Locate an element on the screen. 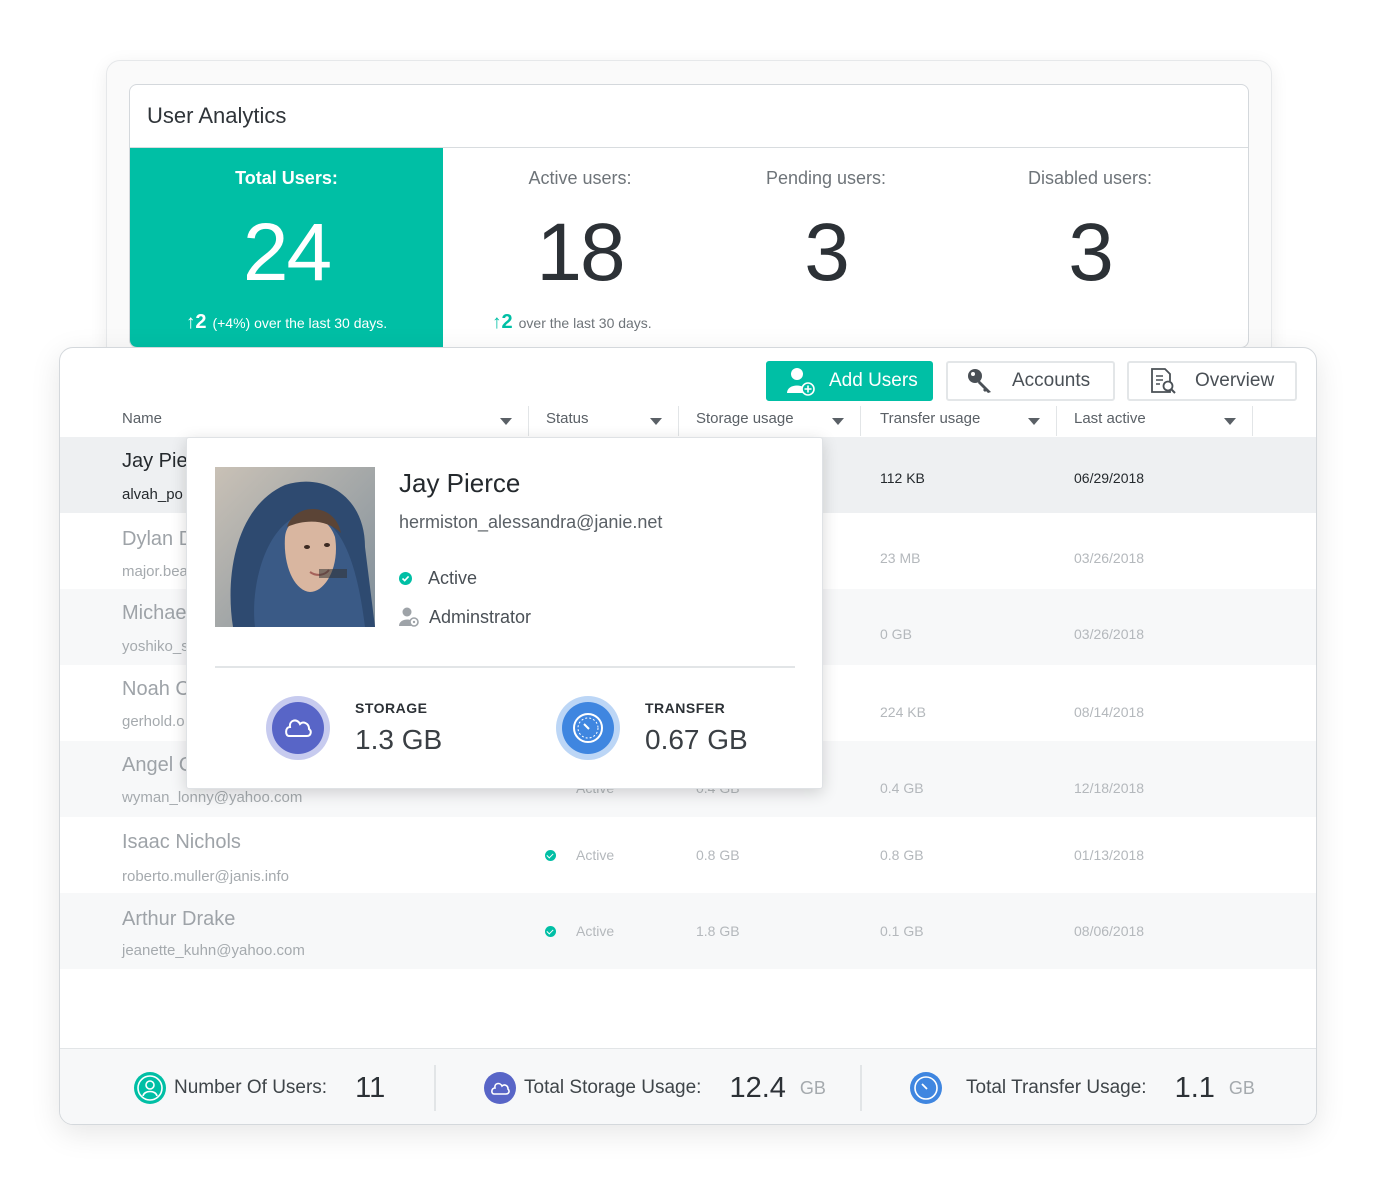 This screenshot has height=1188, width=1376. disabled-users-stat: Disabled users: 3 is located at coordinates (1090, 247).